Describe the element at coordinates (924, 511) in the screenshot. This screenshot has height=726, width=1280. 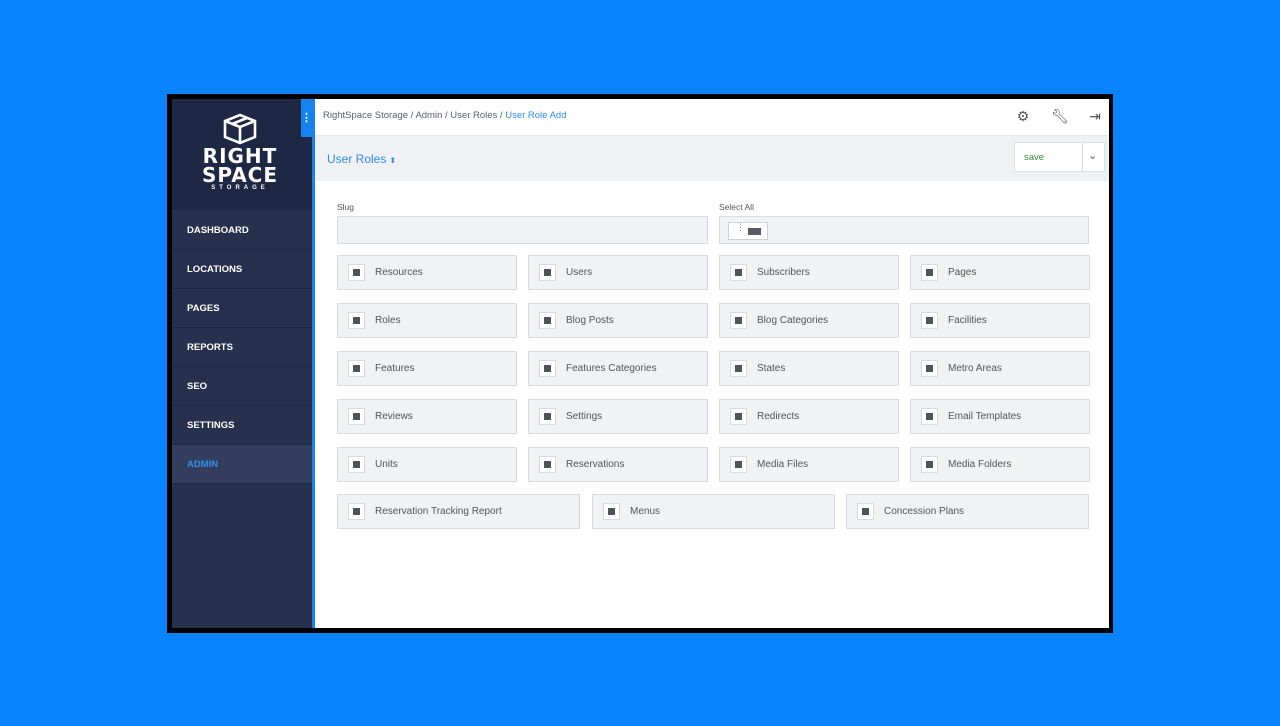
I see `permission-label: Concession Plans` at that location.